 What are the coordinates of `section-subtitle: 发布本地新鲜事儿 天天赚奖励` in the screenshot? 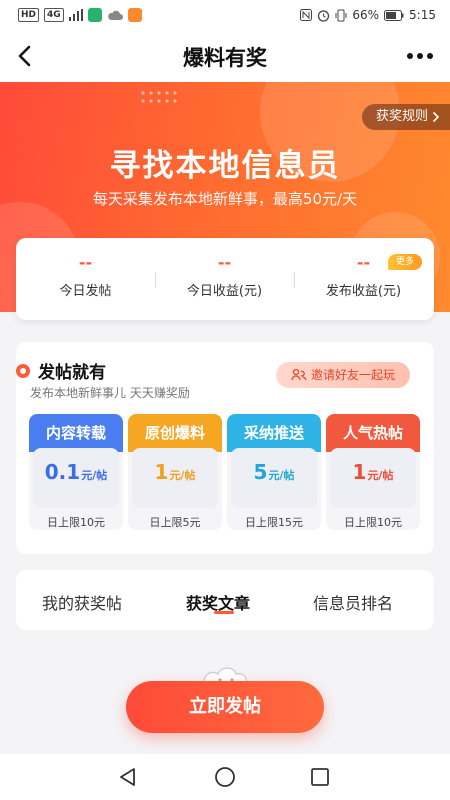 It's located at (110, 393).